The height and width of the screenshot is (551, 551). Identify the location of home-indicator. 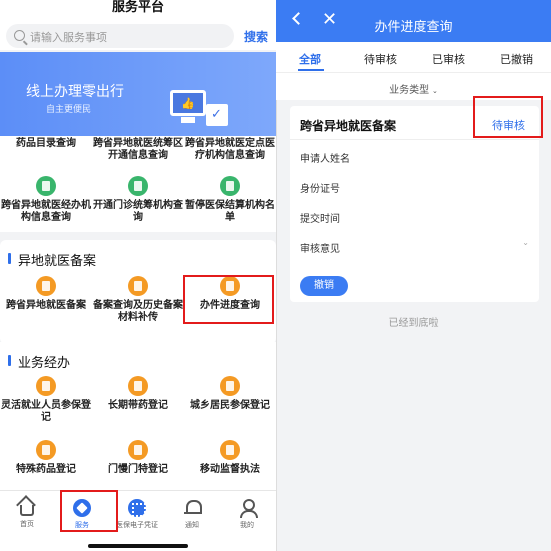
(138, 546).